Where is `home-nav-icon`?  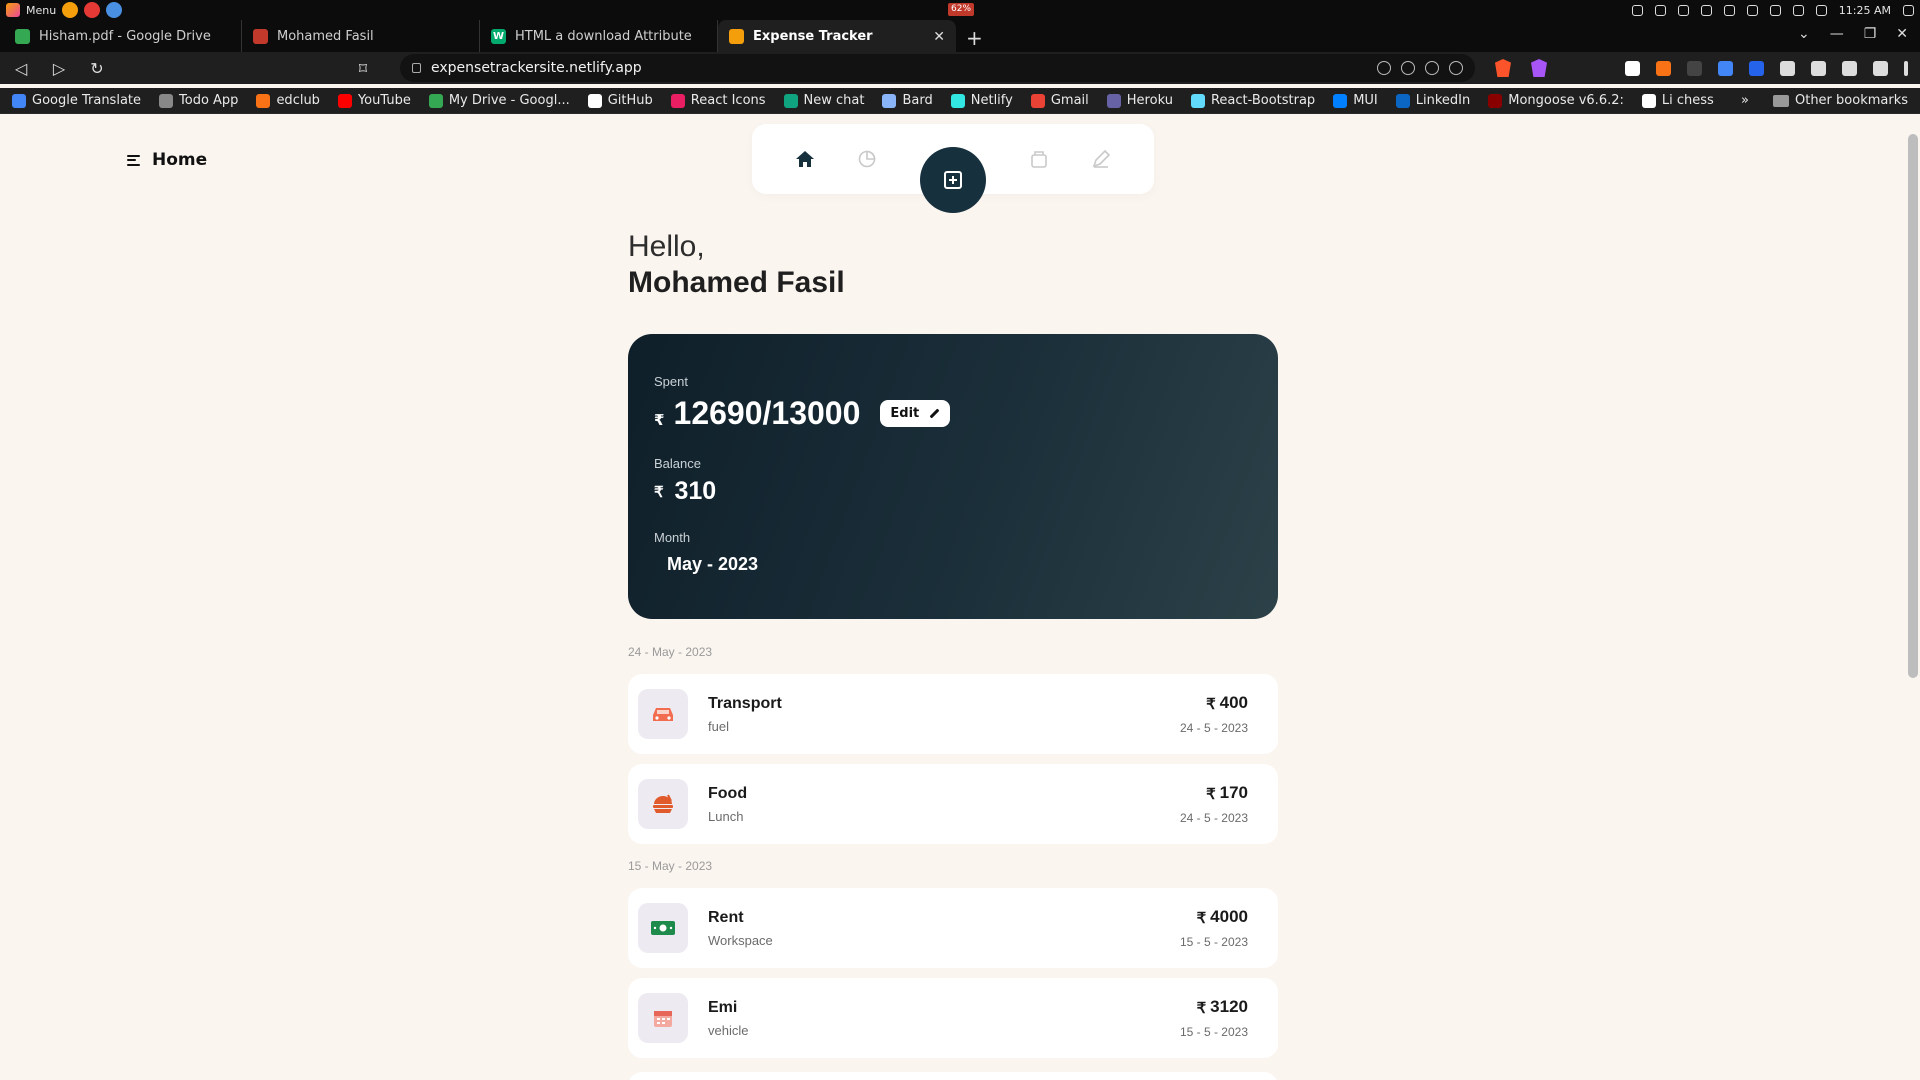
home-nav-icon is located at coordinates (805, 159).